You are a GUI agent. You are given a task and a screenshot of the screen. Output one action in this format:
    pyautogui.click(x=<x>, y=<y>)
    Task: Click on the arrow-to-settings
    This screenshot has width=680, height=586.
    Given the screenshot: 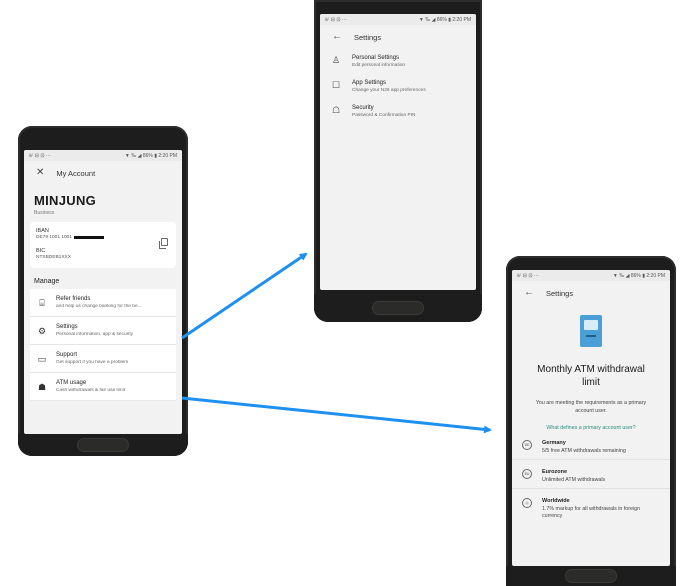 What is the action you would take?
    pyautogui.click(x=244, y=296)
    